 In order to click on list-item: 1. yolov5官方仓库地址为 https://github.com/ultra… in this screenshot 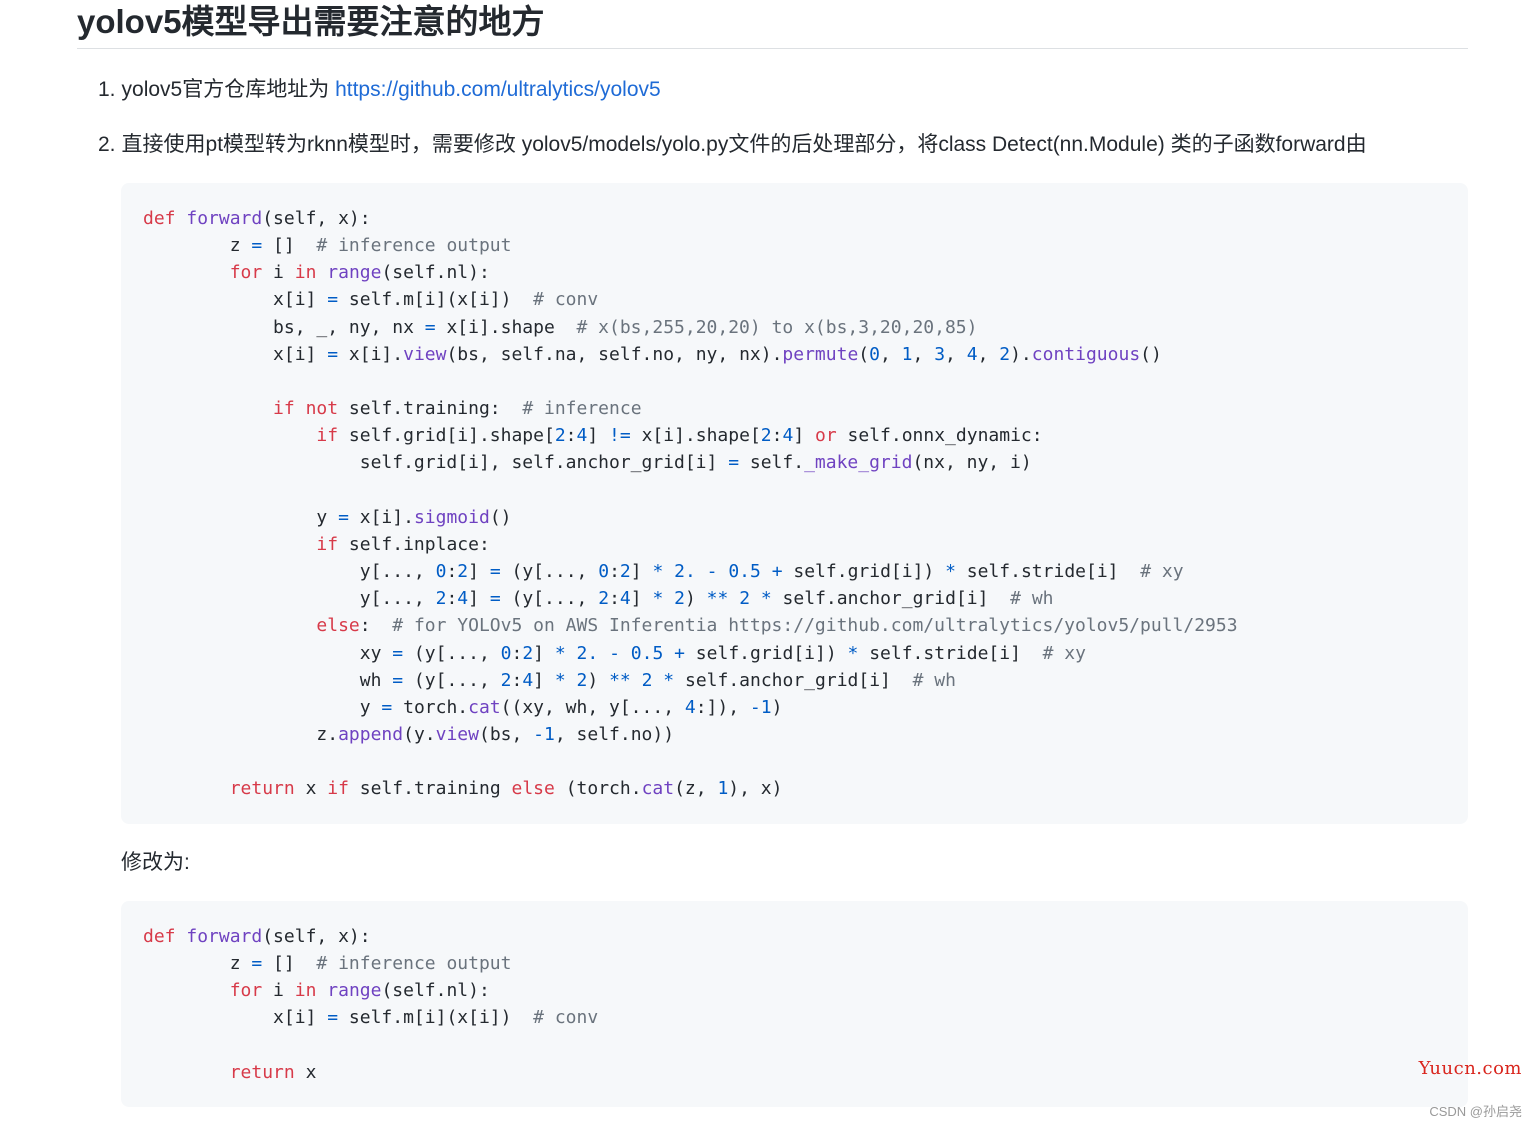, I will do `click(732, 90)`.